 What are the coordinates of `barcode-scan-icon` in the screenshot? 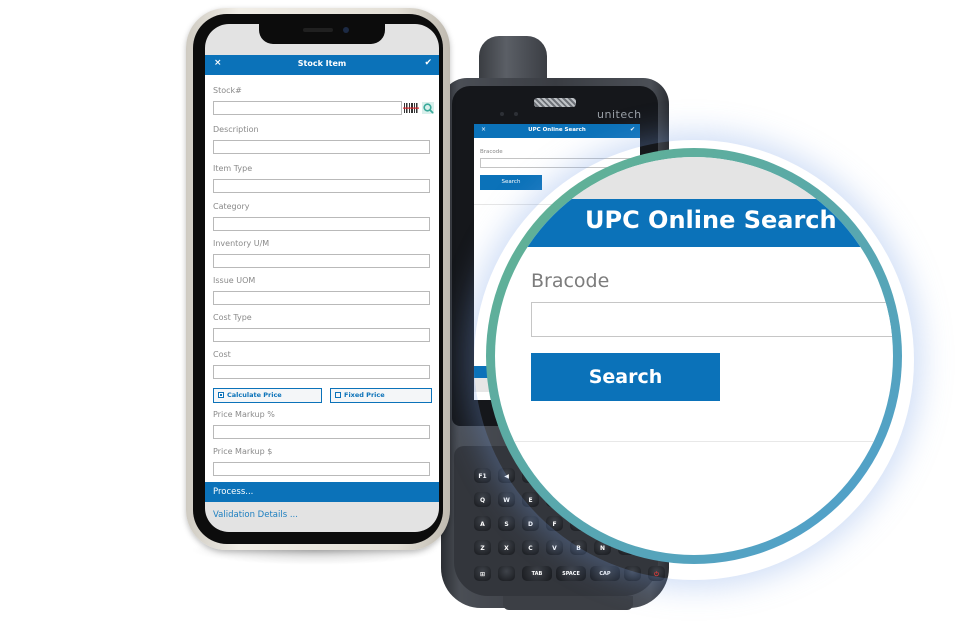 It's located at (411, 108).